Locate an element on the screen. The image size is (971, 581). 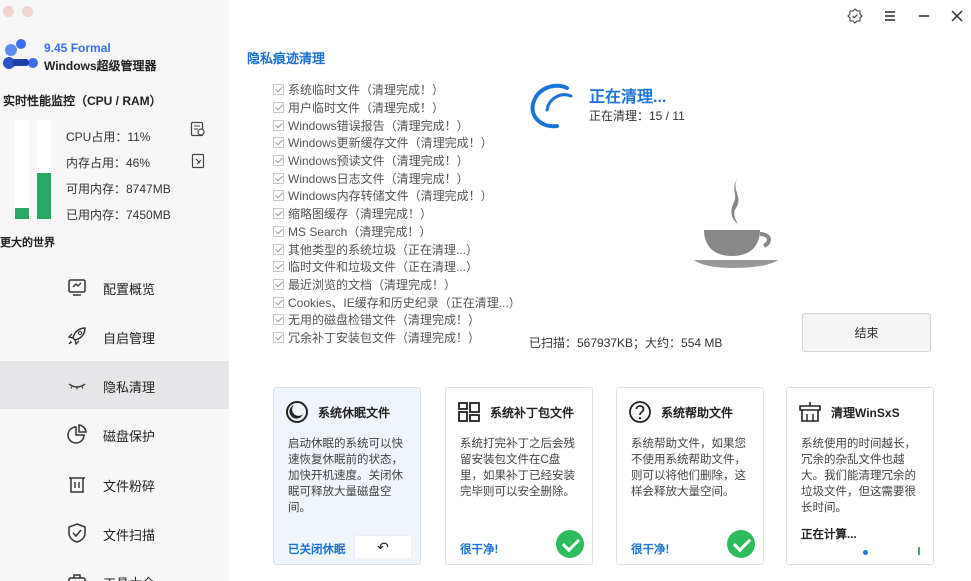
item-label: 最近浏览的文档（清理完成！） is located at coordinates (372, 284).